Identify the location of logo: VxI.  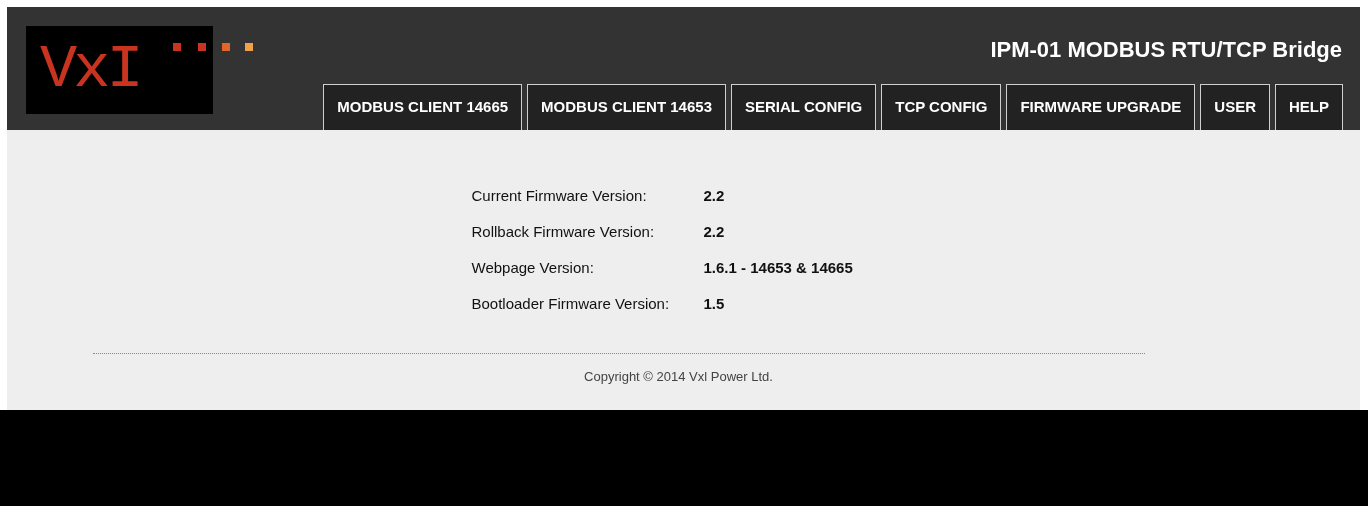
(119, 70).